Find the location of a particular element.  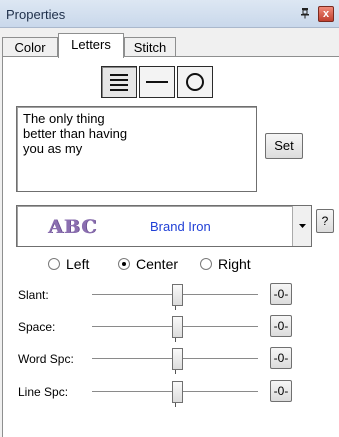

close-icon: x is located at coordinates (326, 14).